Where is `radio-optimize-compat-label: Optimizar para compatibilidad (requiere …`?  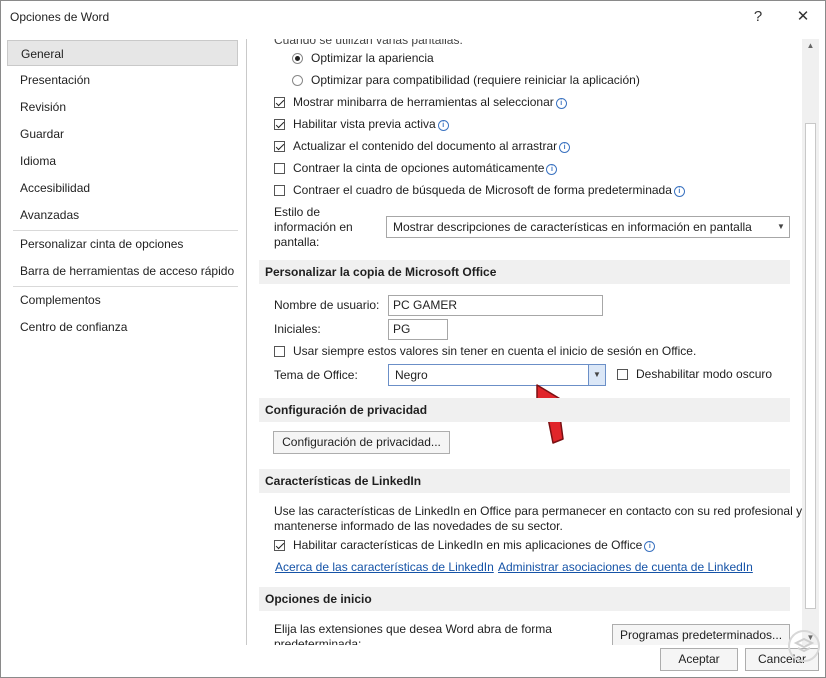
radio-optimize-compat-label: Optimizar para compatibilidad (requiere … is located at coordinates (475, 80).